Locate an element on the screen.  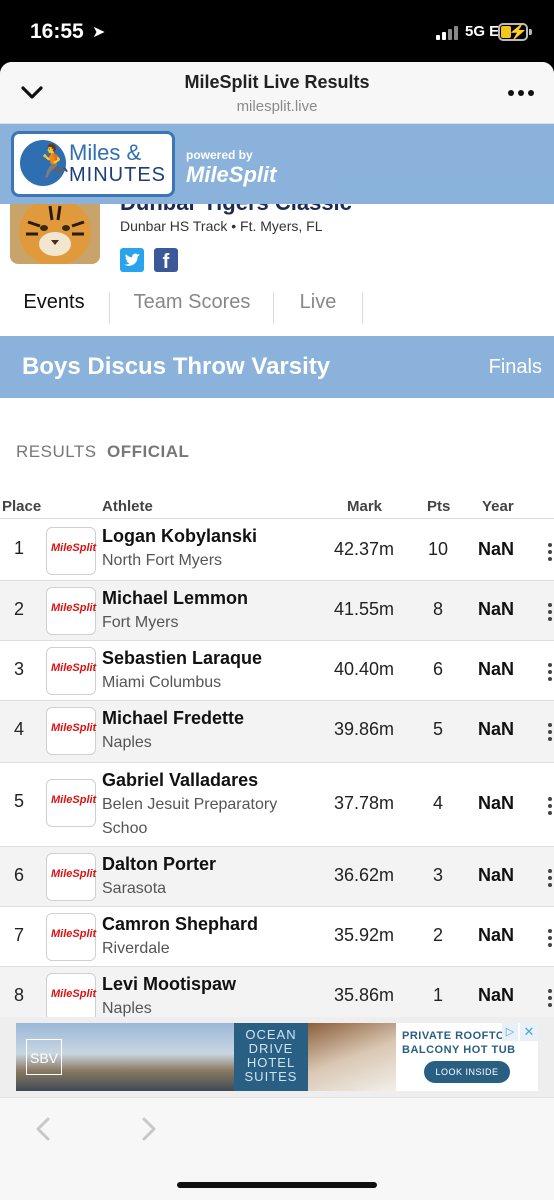
tab-live: Live is located at coordinates (318, 302).